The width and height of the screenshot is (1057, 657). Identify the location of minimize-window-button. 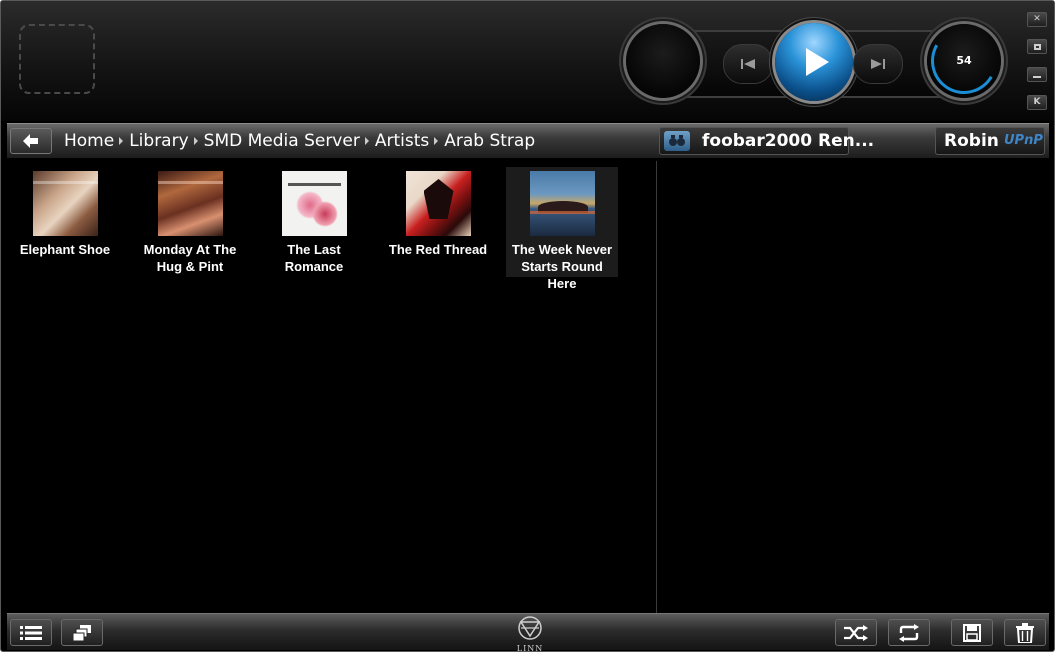
(1037, 74).